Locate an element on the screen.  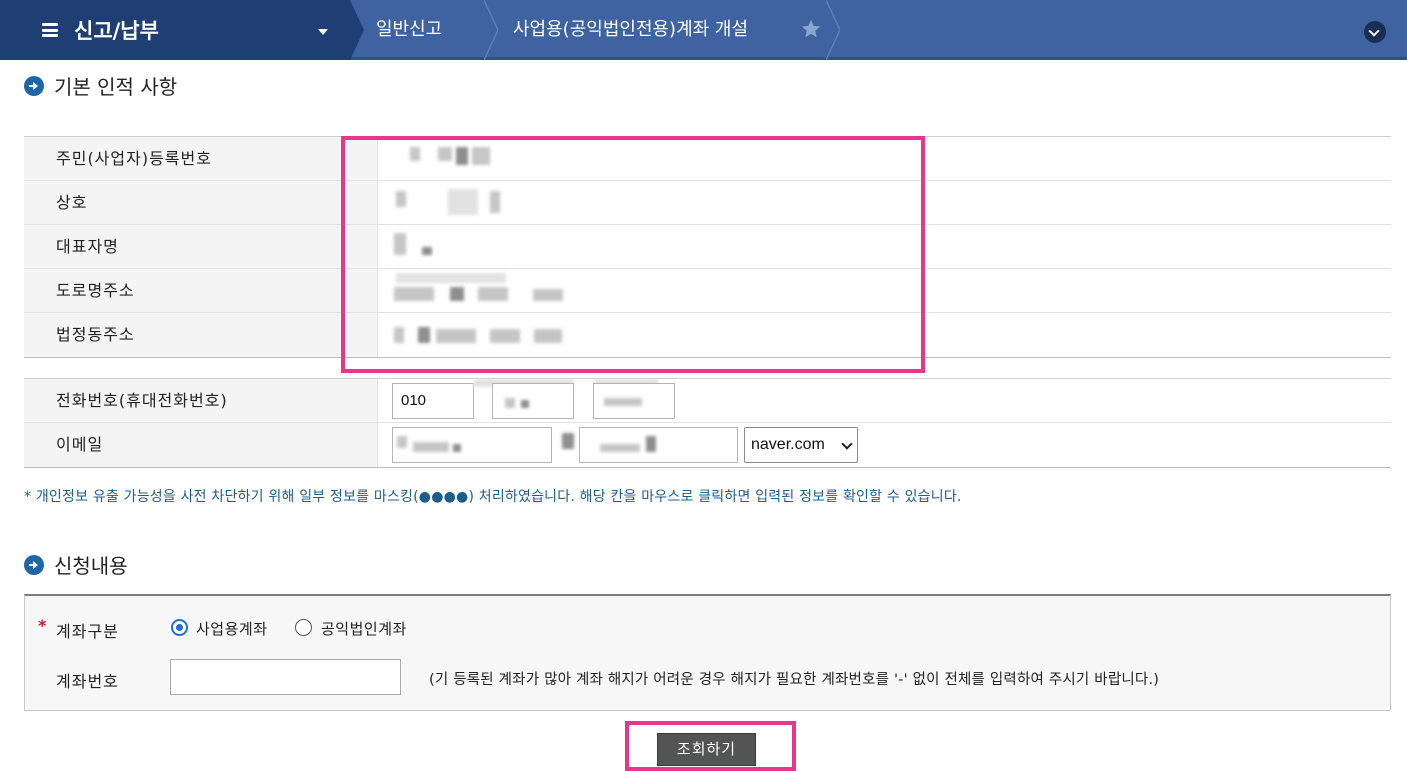
application-title-text: 신청내용 is located at coordinates (91, 566).